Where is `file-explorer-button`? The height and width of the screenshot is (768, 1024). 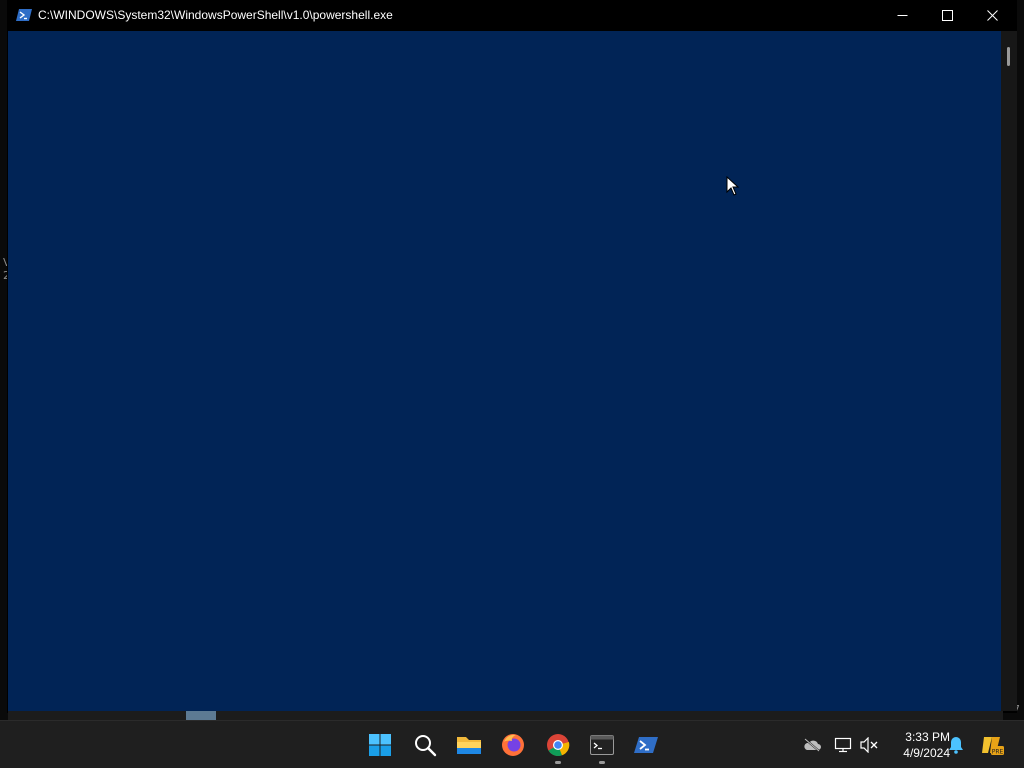 file-explorer-button is located at coordinates (469, 745).